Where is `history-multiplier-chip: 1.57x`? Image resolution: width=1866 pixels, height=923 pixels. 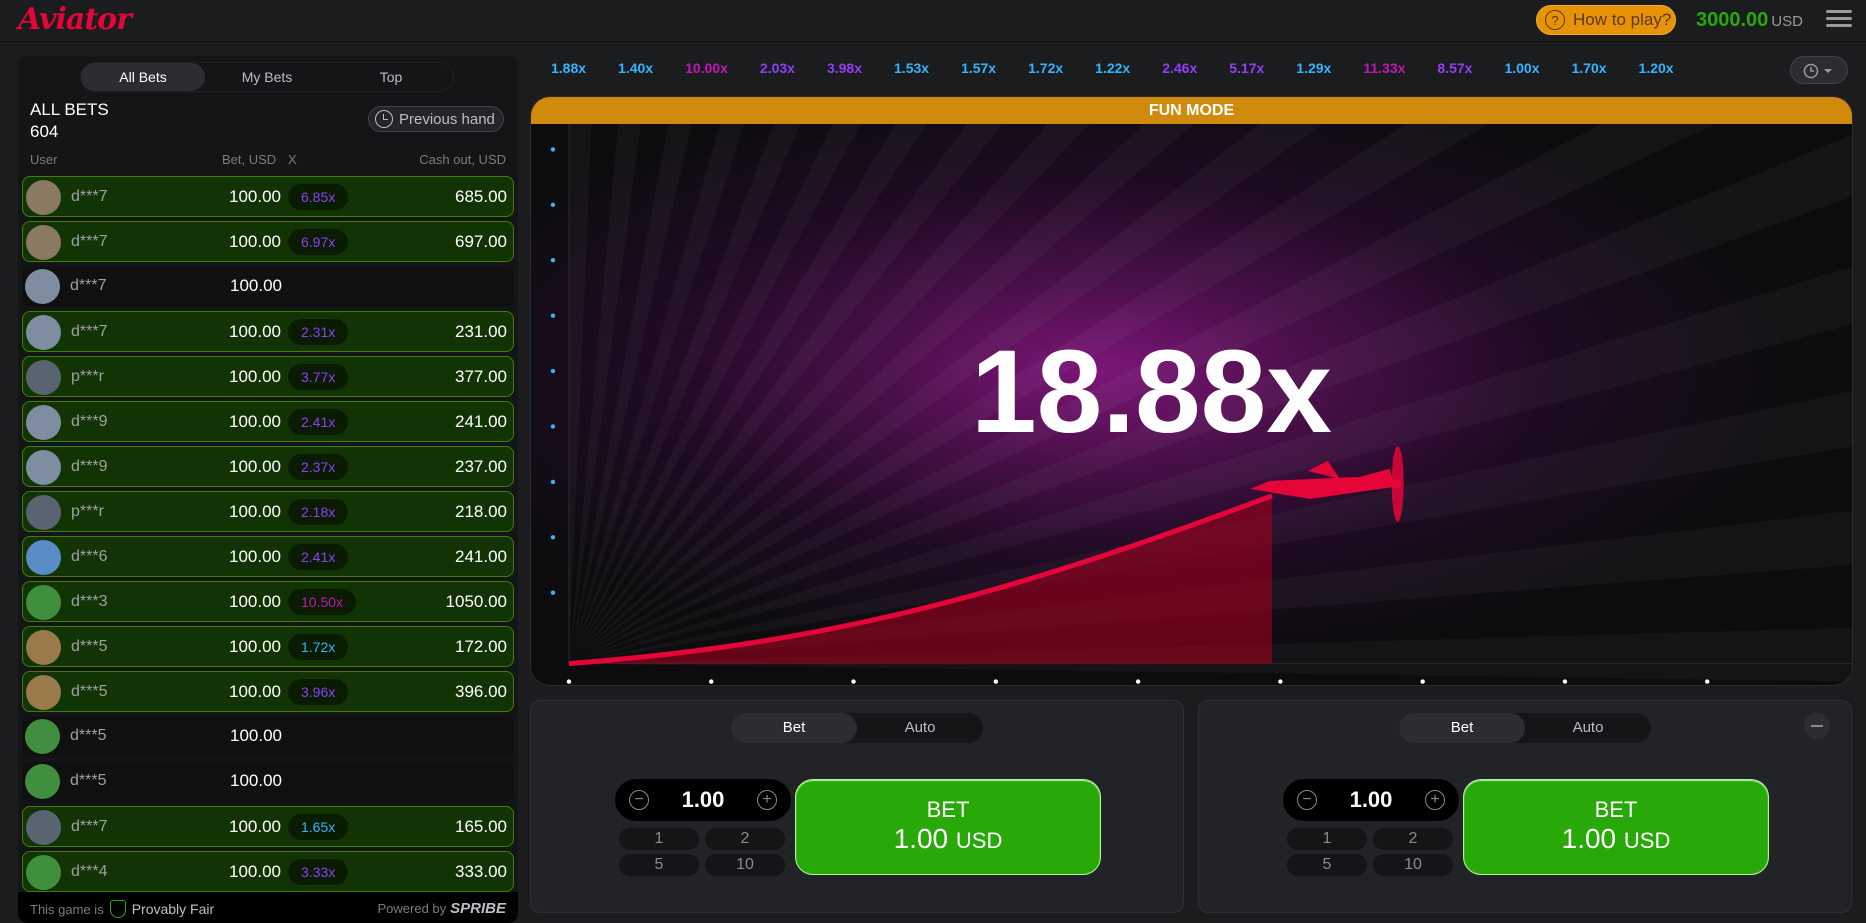
history-multiplier-chip: 1.57x is located at coordinates (979, 68).